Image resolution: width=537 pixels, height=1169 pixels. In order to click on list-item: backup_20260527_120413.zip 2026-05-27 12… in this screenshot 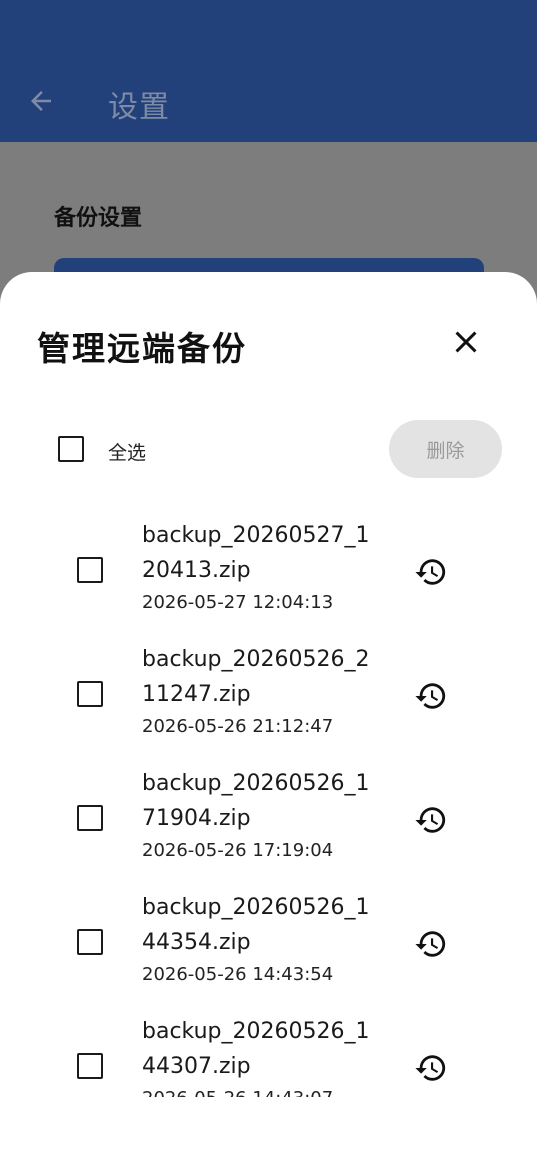, I will do `click(268, 574)`.